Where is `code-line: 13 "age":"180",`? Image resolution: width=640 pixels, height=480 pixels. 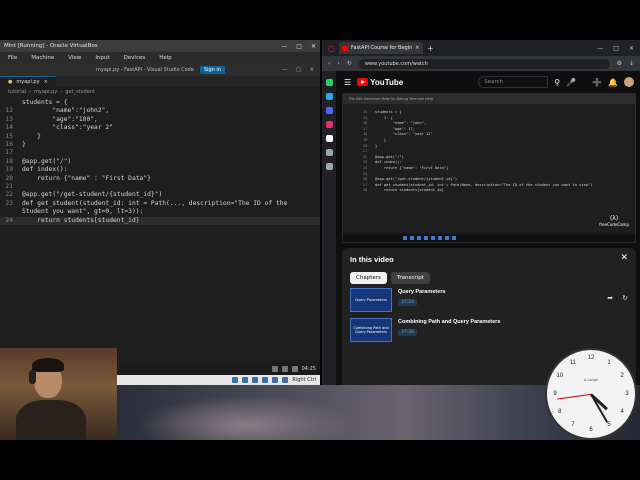
code-line: 13 "age":"180", is located at coordinates (160, 120).